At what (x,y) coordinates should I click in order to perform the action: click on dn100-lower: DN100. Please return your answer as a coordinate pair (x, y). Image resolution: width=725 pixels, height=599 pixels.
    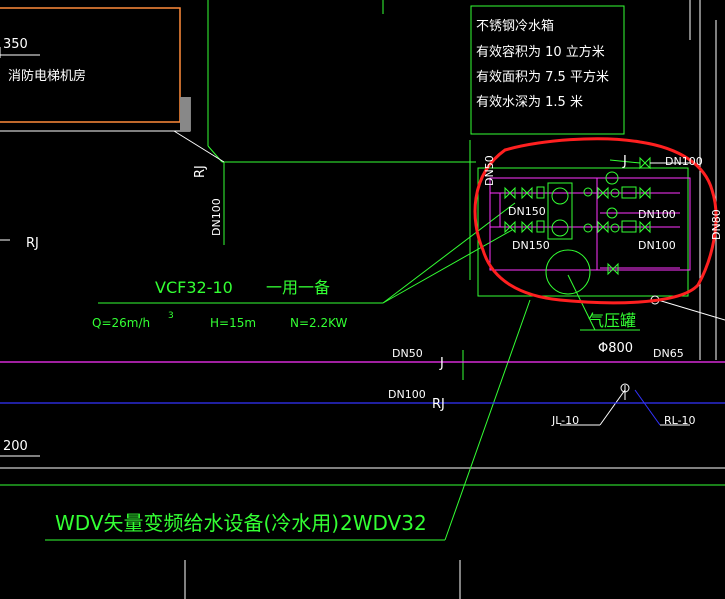
    Looking at the image, I should click on (657, 245).